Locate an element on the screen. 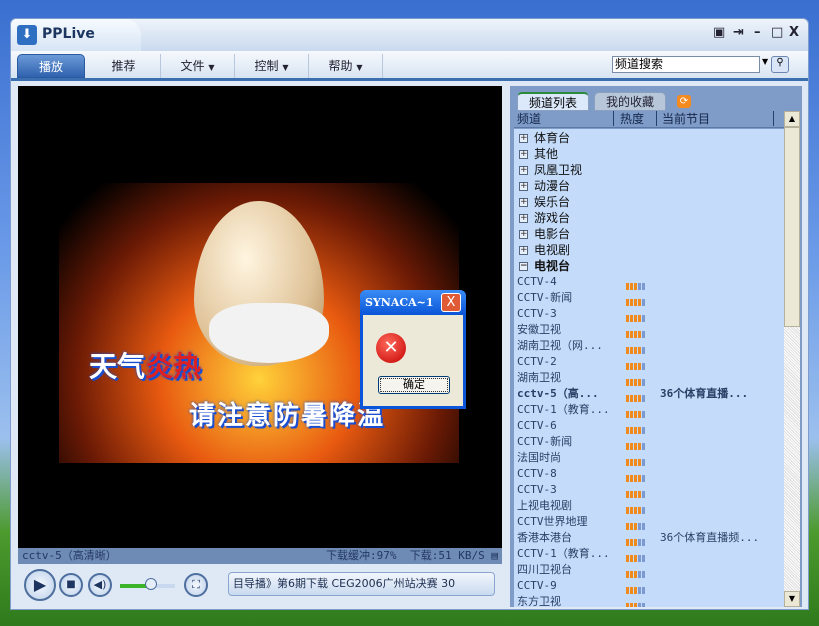  channel-item: 四川卫视台 is located at coordinates (649, 570).